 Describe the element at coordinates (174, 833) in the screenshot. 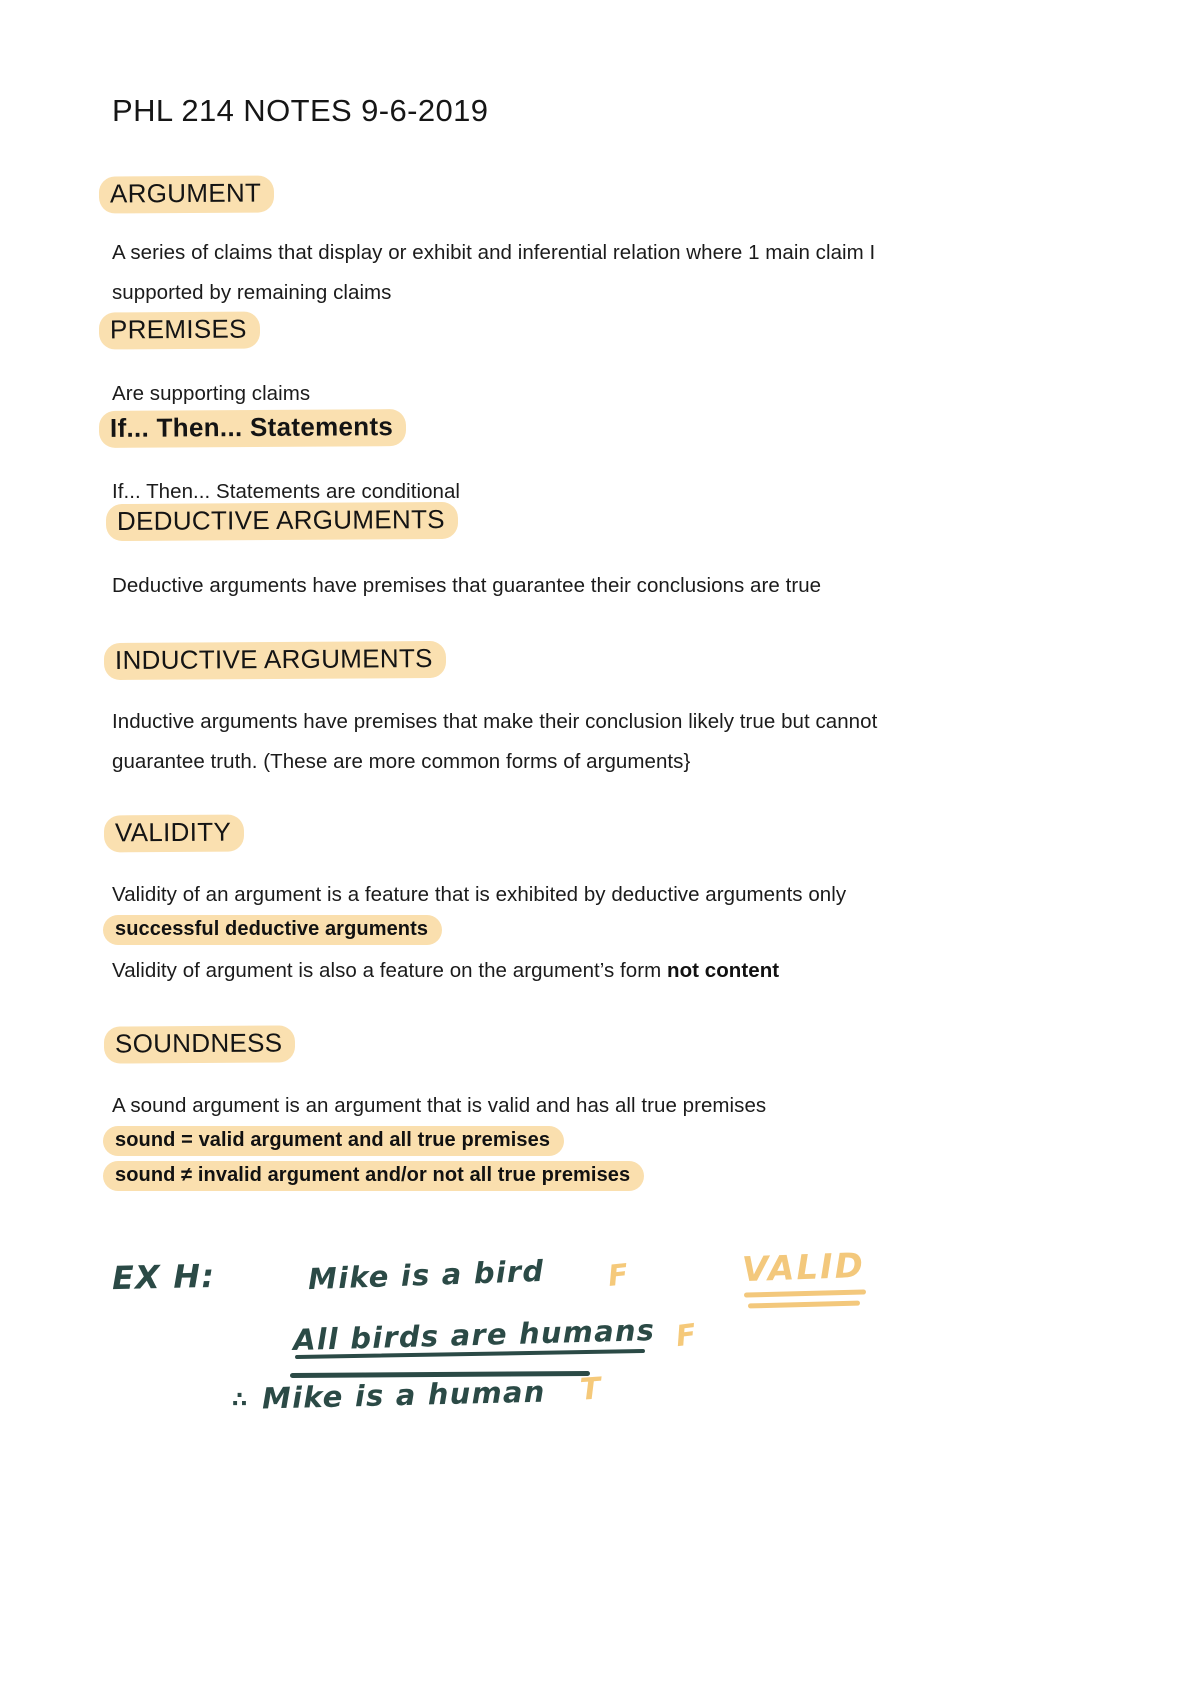

I see `heading-validity: VALIDITY` at that location.